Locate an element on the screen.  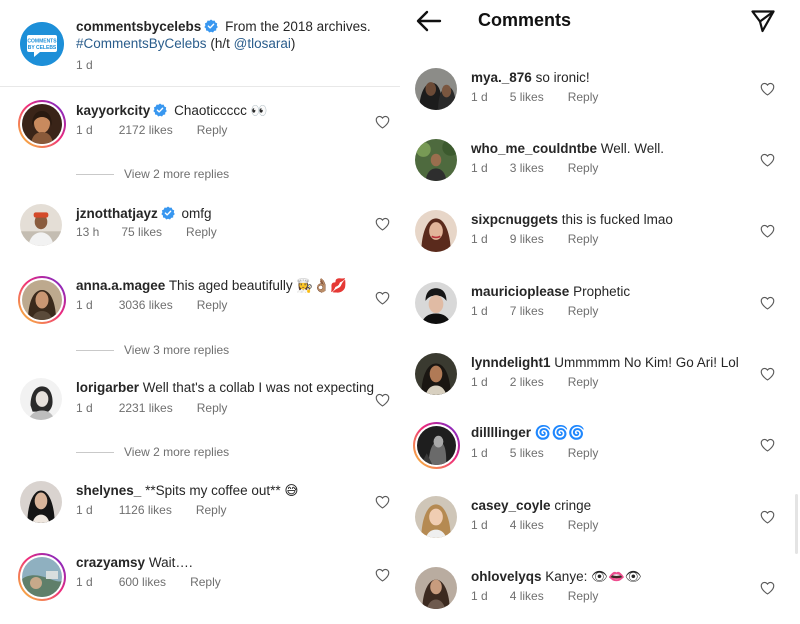
comment-likes: 600 likes is located at coordinates (142, 582).